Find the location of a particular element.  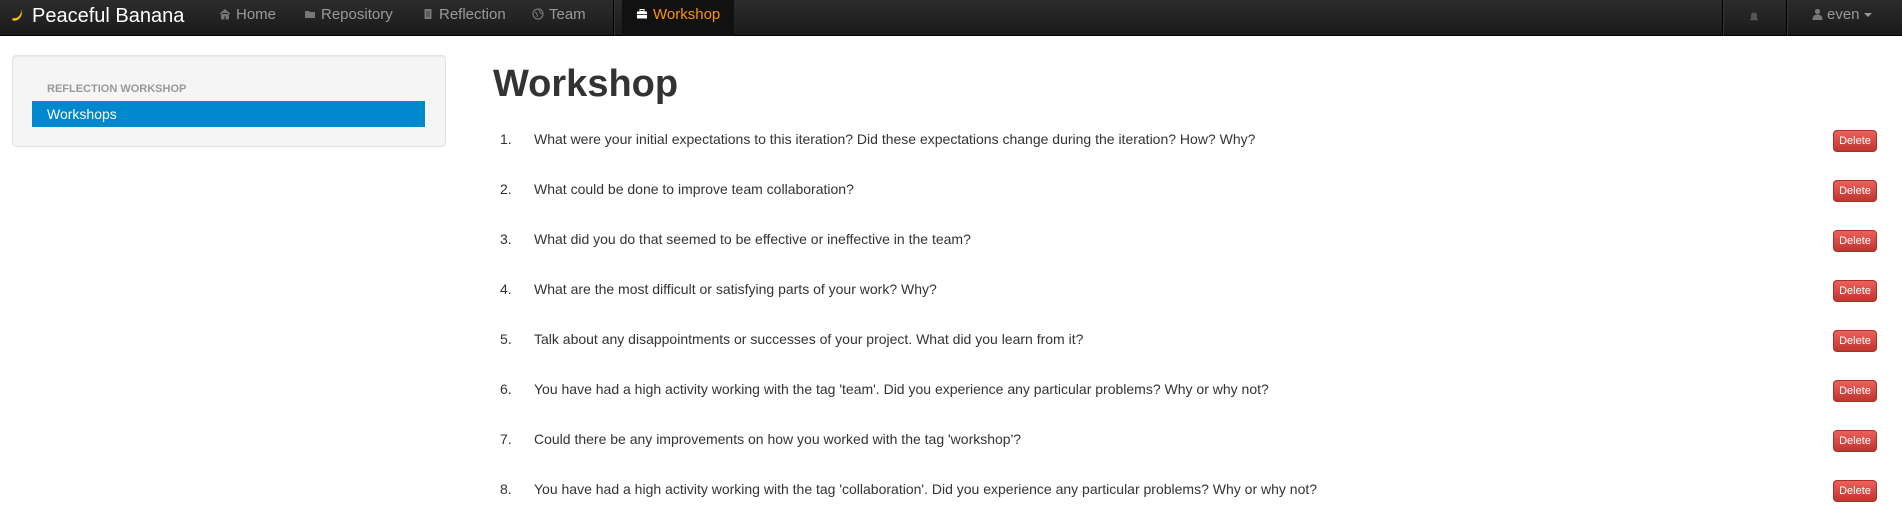

user-menu: even is located at coordinates (1844, 18).